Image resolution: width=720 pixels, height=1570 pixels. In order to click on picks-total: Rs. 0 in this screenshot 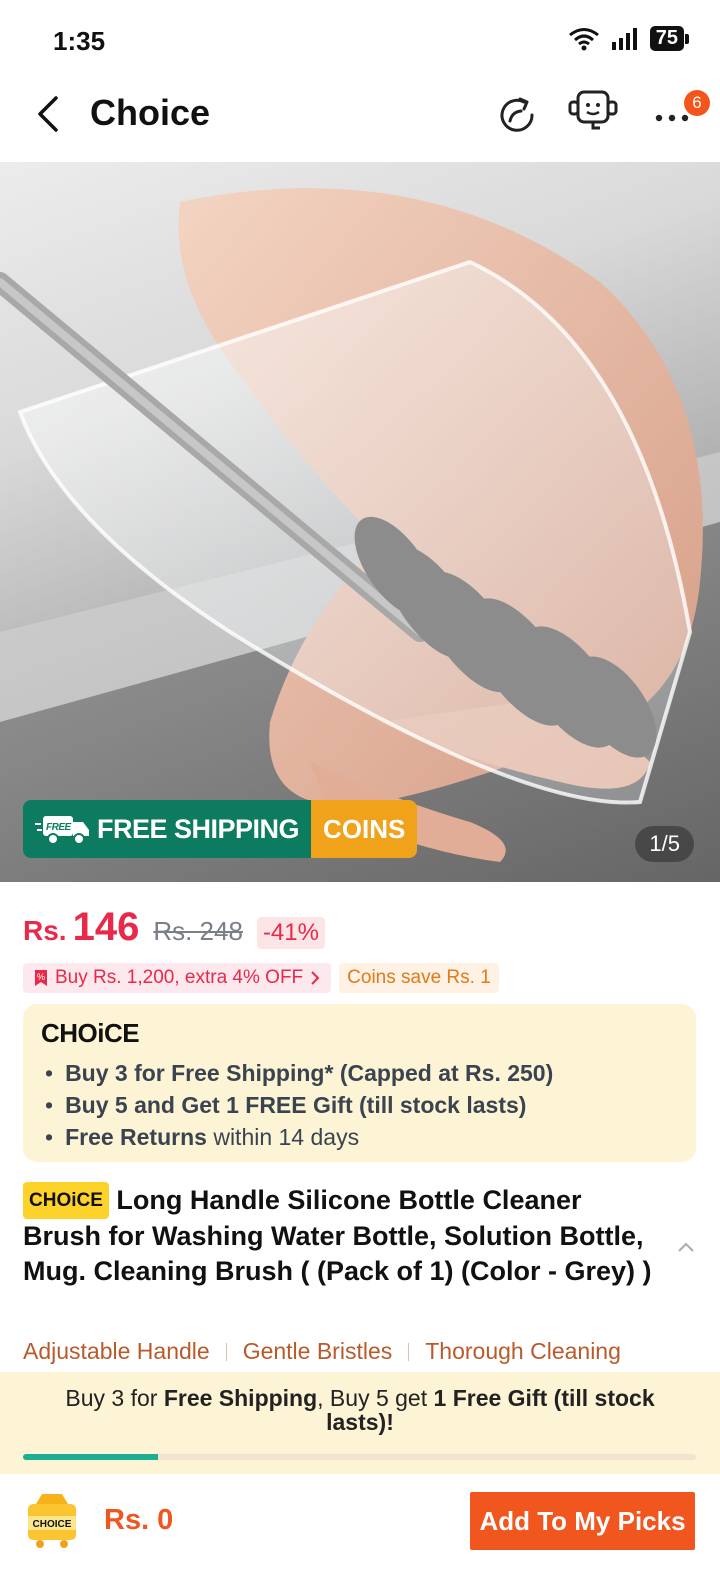, I will do `click(139, 1520)`.